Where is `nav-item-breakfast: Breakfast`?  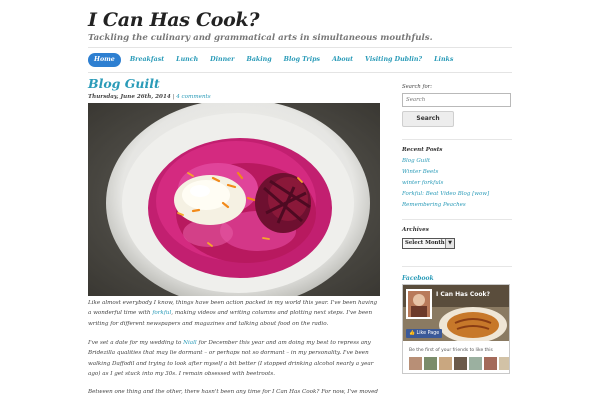
nav-item-breakfast: Breakfast is located at coordinates (147, 60).